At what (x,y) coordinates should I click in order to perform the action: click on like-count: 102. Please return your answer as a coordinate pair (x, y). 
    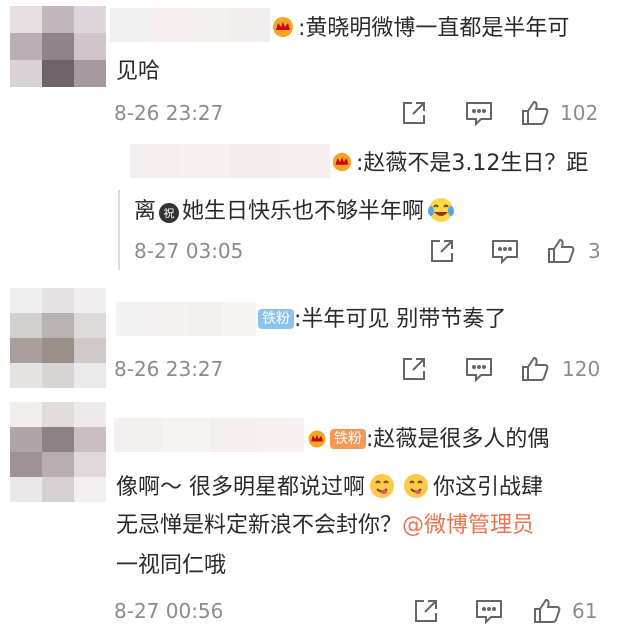
    Looking at the image, I should click on (579, 113).